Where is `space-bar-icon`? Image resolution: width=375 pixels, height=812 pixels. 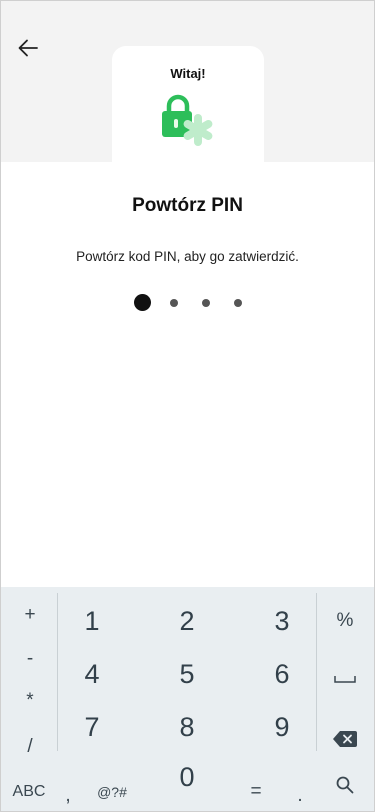 space-bar-icon is located at coordinates (345, 679).